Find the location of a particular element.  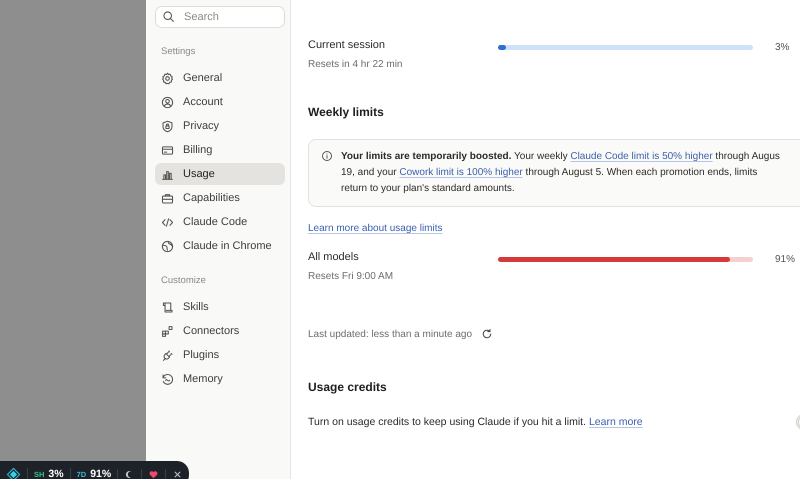

reset-time: Resets in 4 hr 22 min is located at coordinates (356, 64).